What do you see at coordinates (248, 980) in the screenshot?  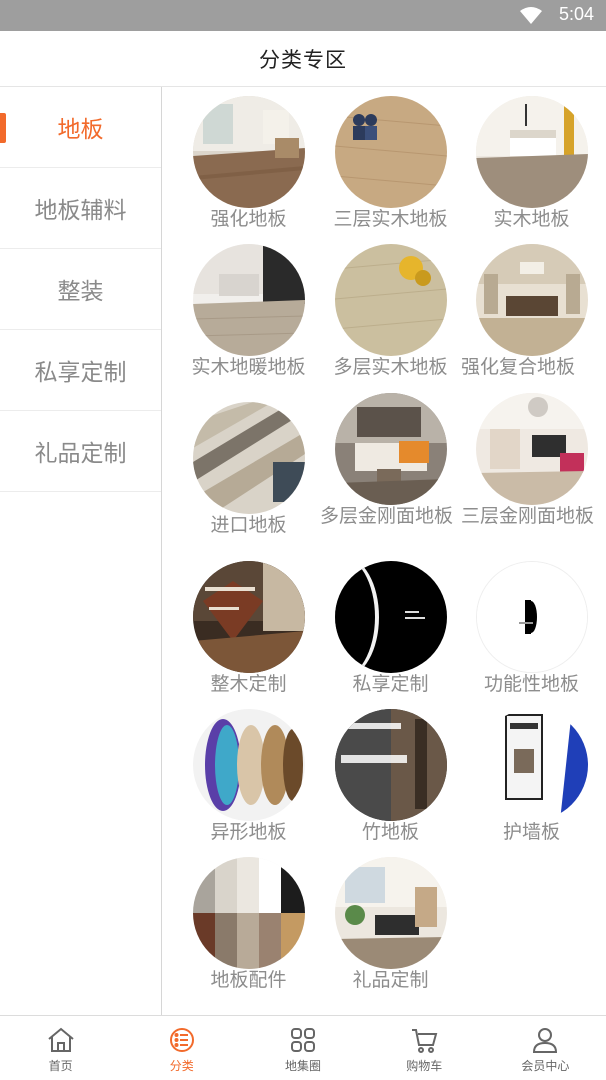 I see `product-label: 地板配件` at bounding box center [248, 980].